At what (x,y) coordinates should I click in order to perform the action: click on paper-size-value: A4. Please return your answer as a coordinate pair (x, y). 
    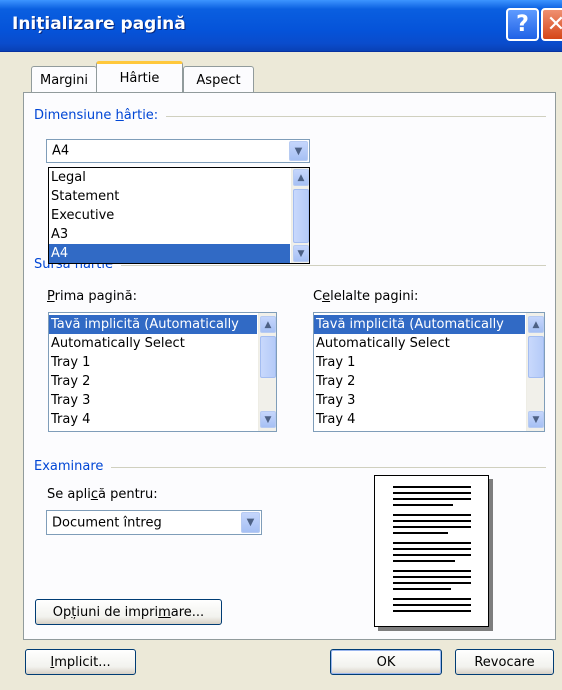
    Looking at the image, I should click on (61, 151).